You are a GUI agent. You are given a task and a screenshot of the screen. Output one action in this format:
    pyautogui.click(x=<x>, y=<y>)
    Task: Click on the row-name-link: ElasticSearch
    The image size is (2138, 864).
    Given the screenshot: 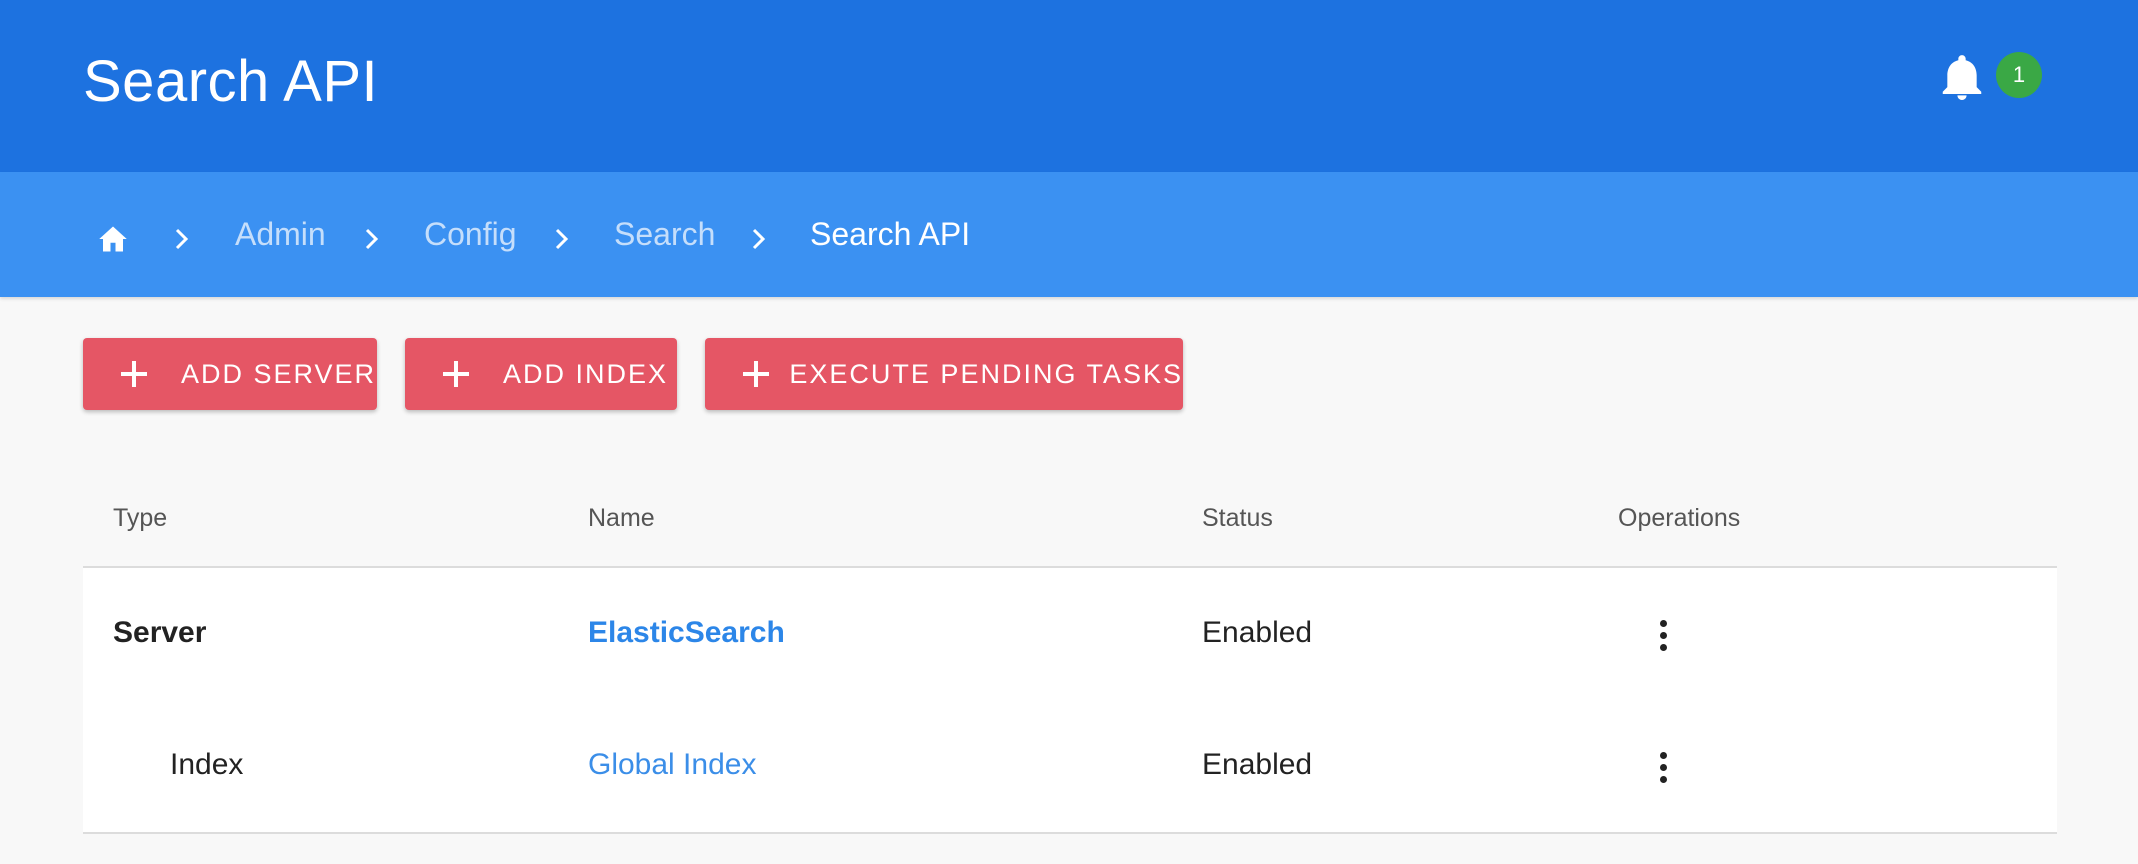 What is the action you would take?
    pyautogui.click(x=686, y=633)
    